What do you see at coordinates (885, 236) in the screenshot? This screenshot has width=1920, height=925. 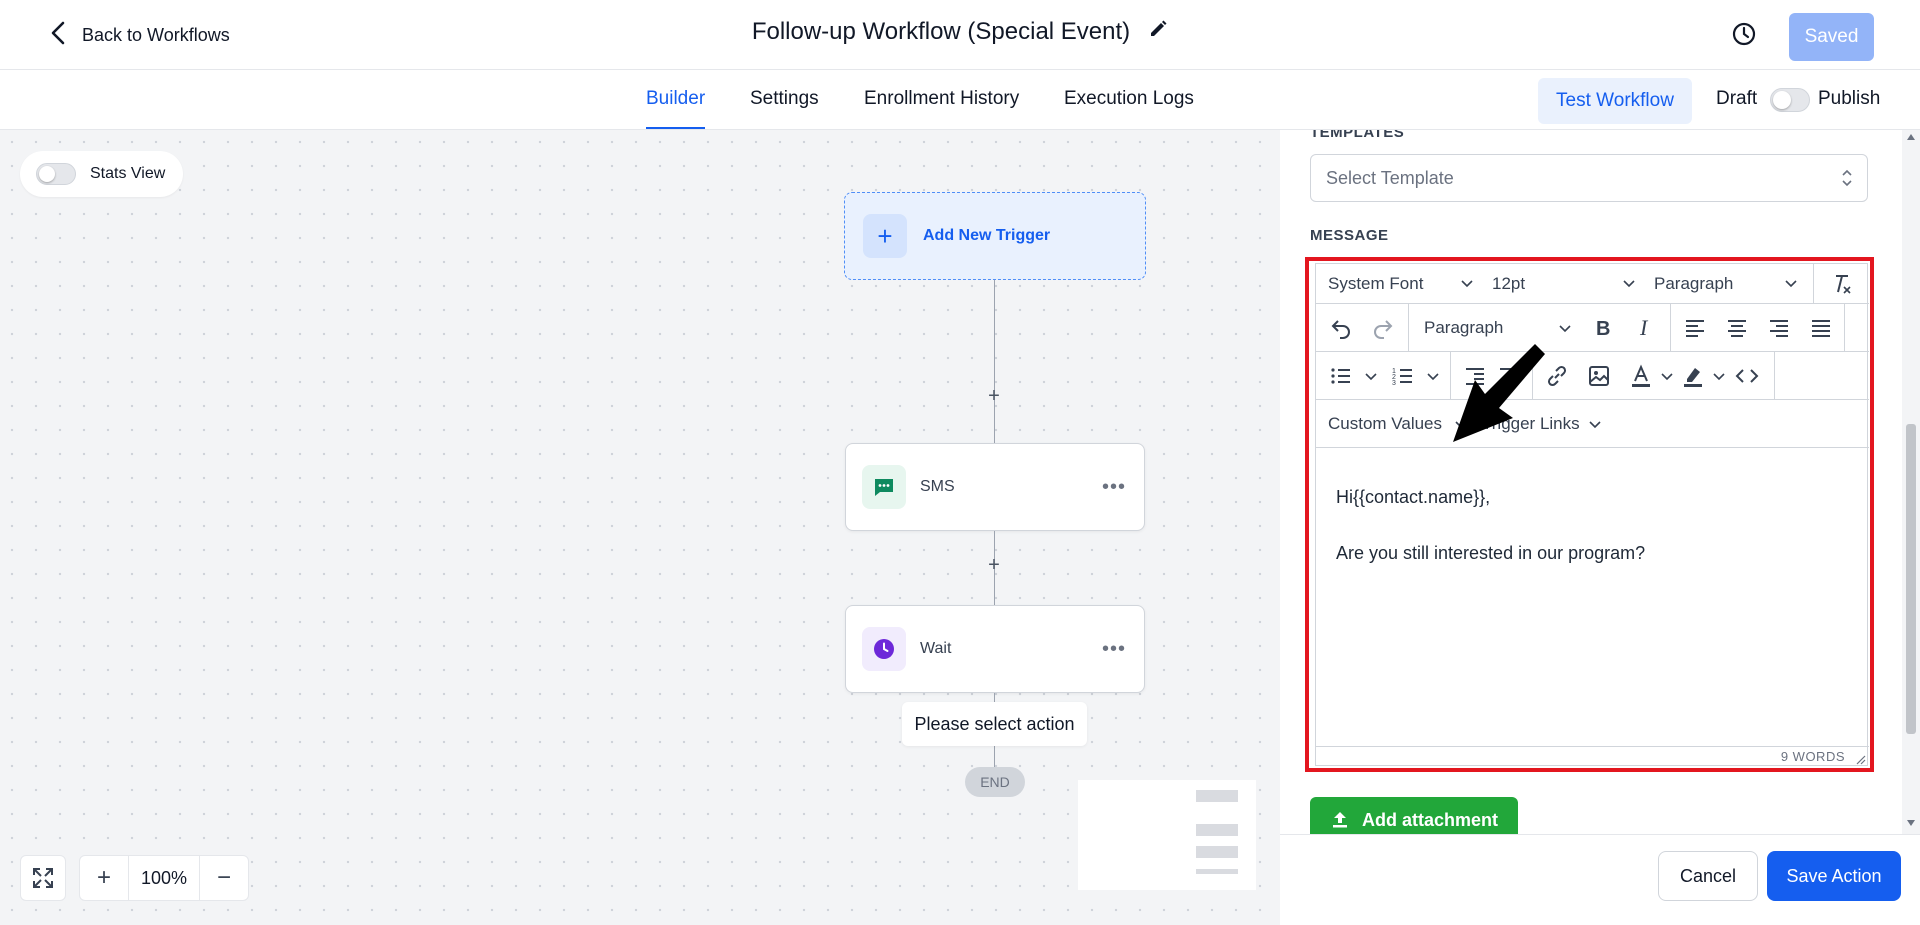 I see `plus-icon: +` at bounding box center [885, 236].